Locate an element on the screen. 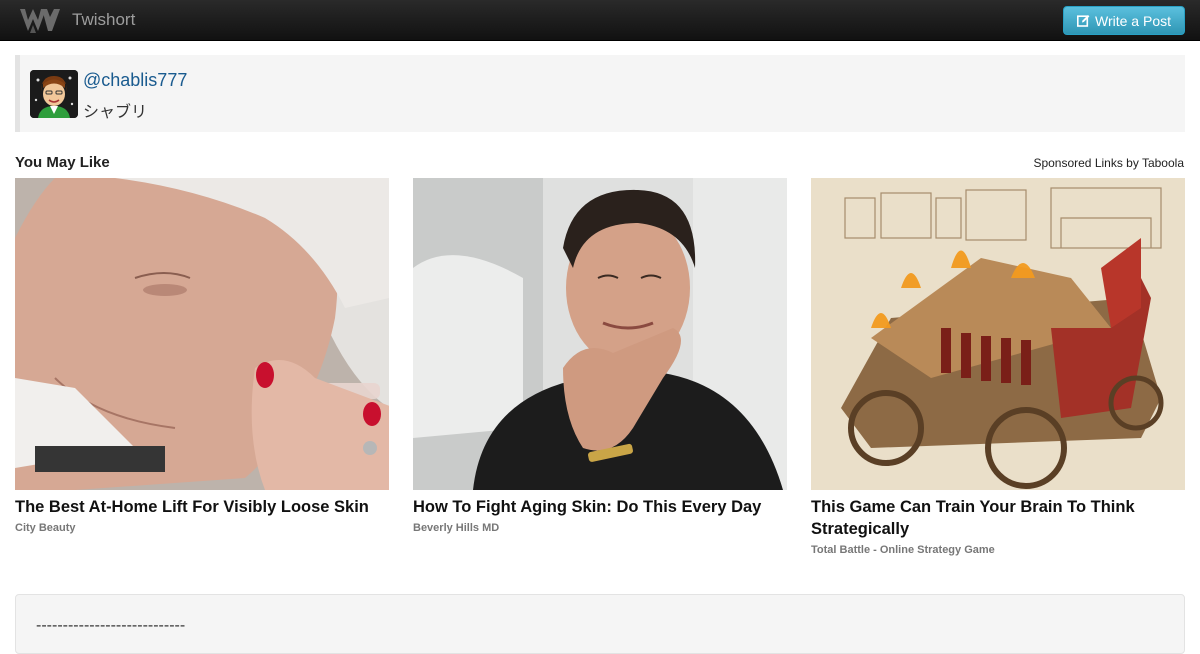  recommendation-source: Total Battle - Online Strategy Game is located at coordinates (903, 550).